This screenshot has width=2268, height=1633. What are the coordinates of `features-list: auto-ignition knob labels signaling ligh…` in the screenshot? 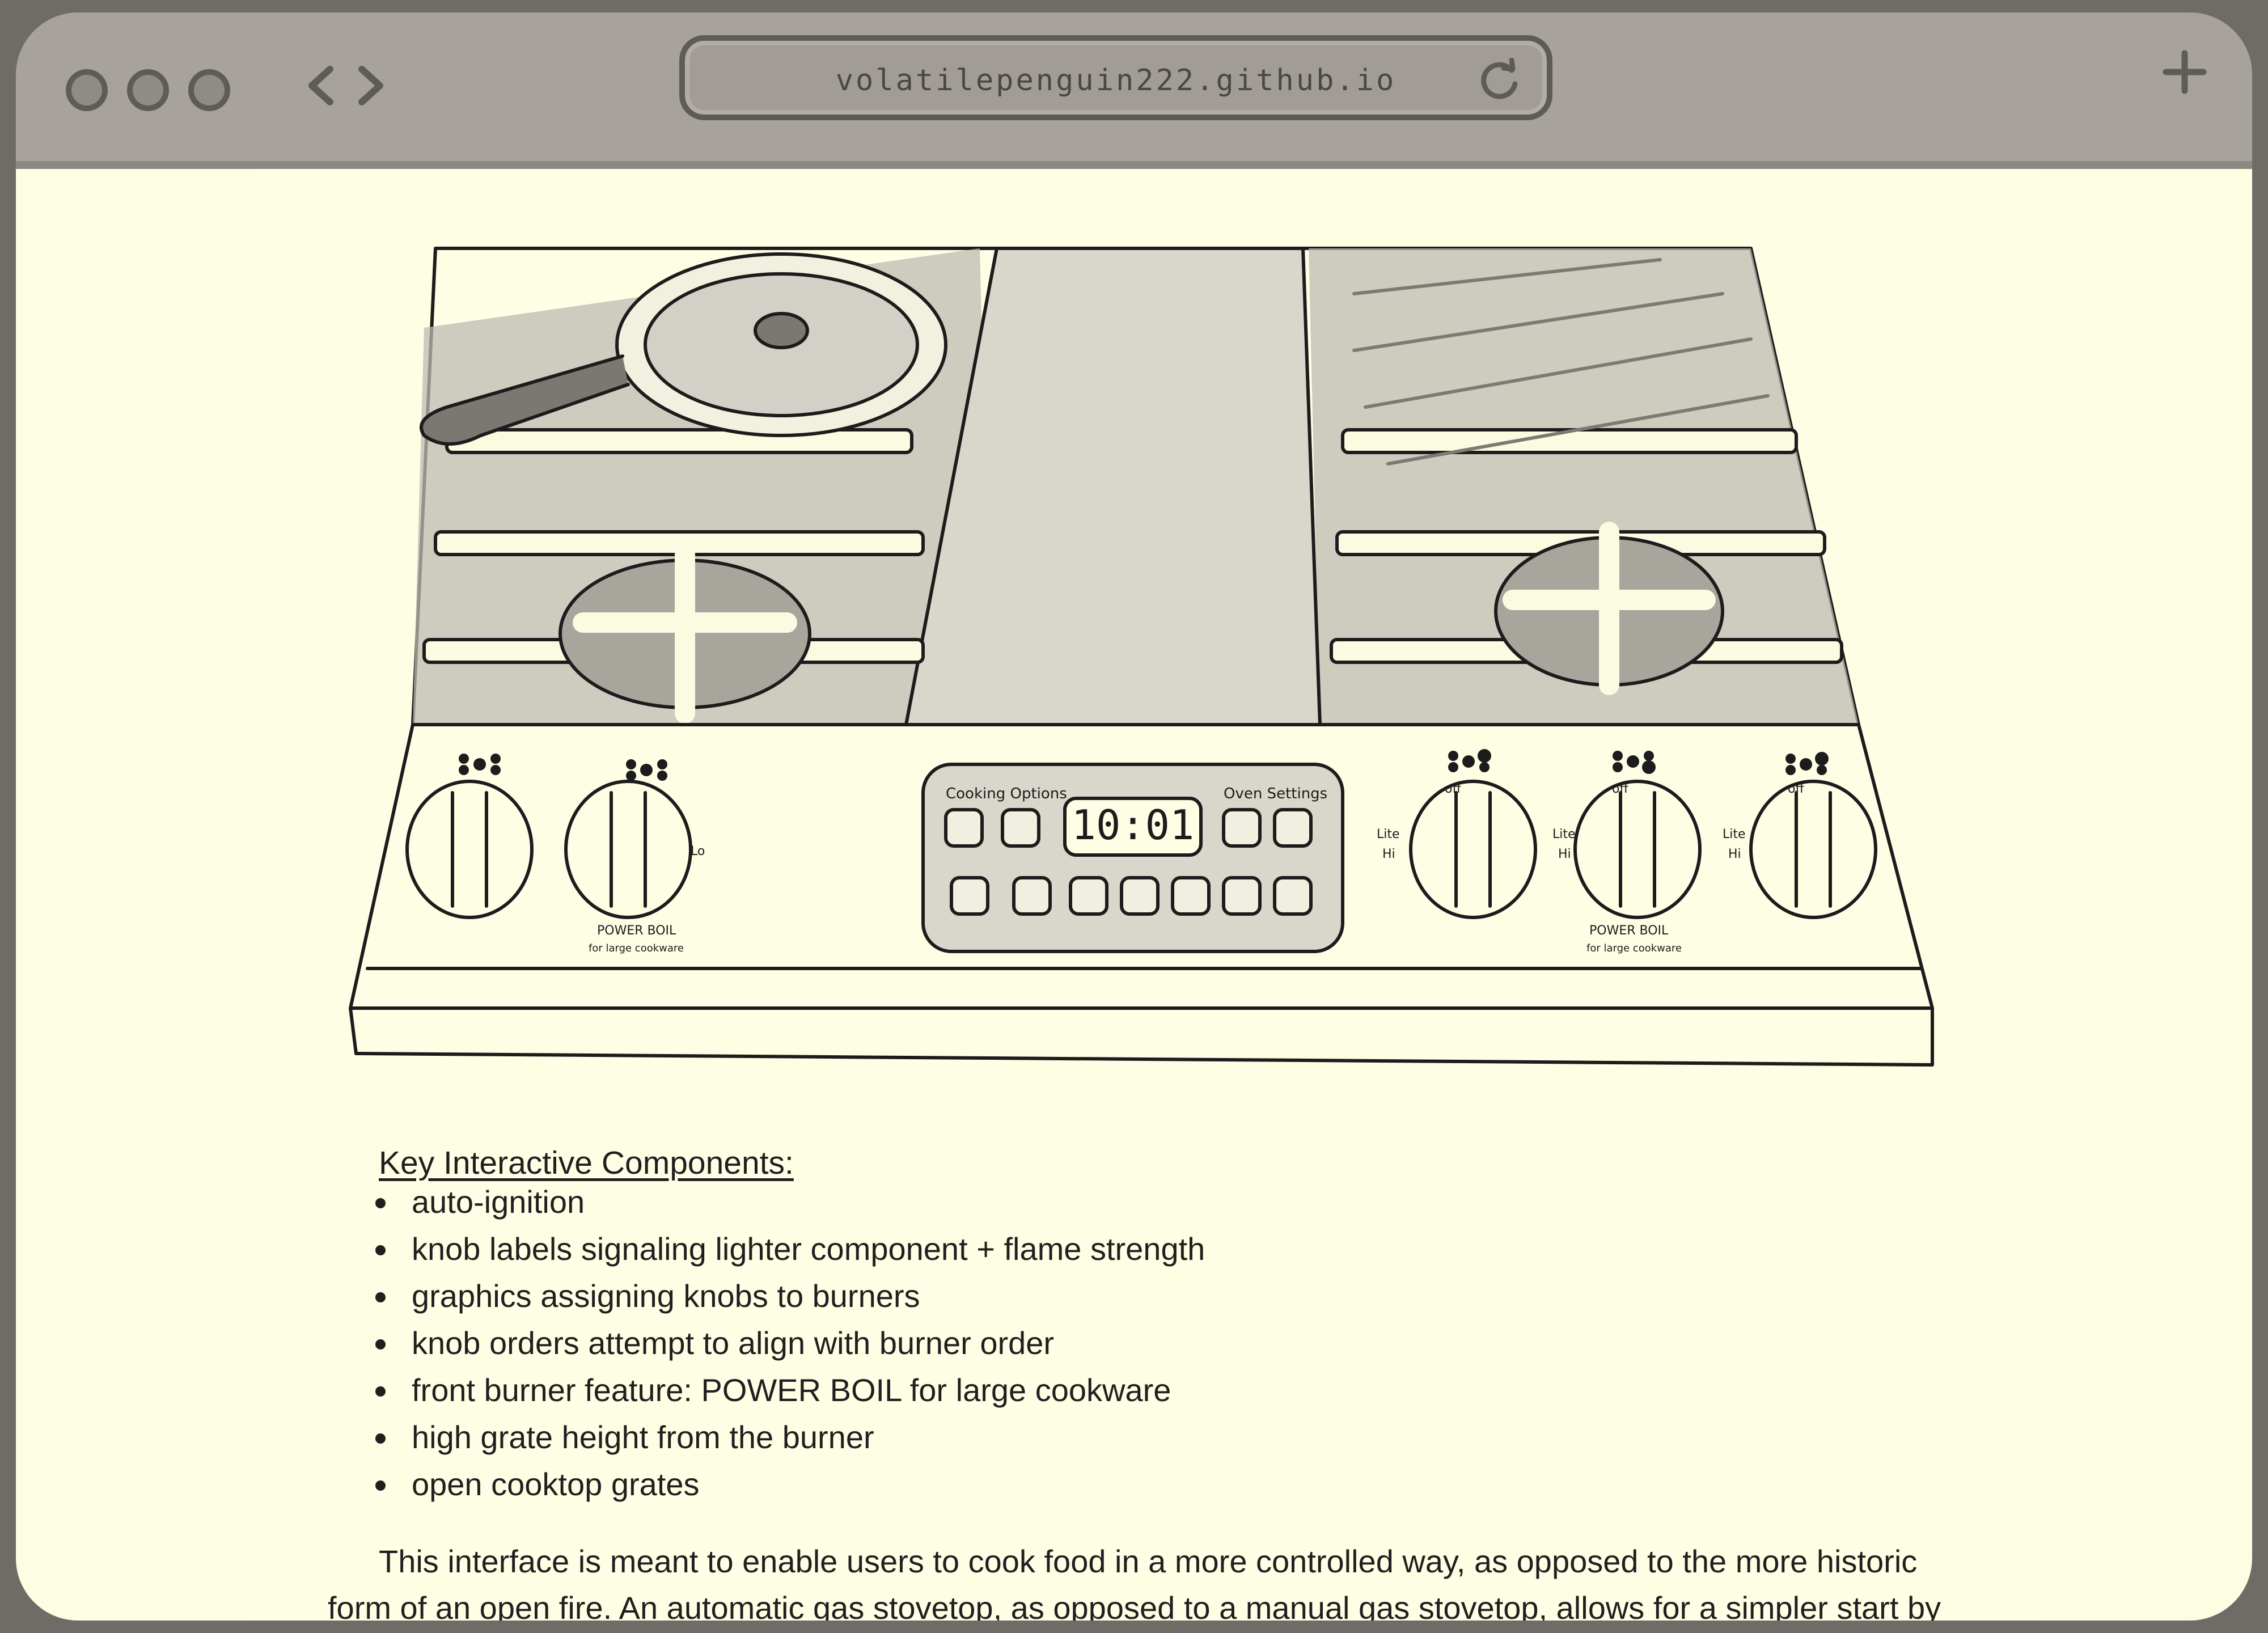 It's located at (786, 1343).